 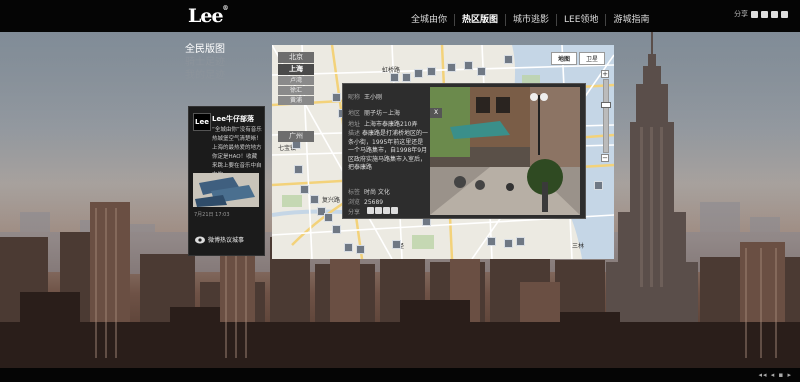 I want to click on media-controls: ◂◂ ◂ ▪ ▸, so click(x=775, y=375).